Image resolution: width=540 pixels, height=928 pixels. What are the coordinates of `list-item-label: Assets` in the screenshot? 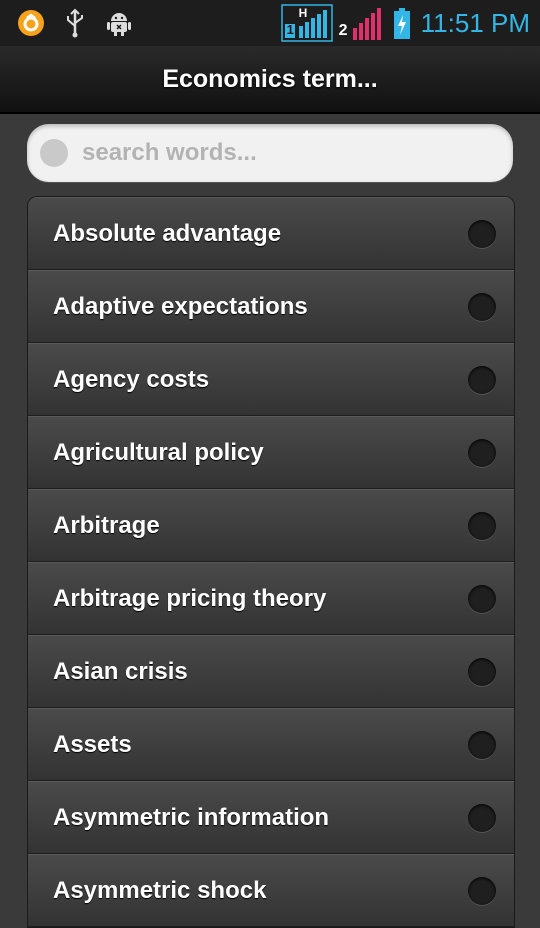 It's located at (92, 744).